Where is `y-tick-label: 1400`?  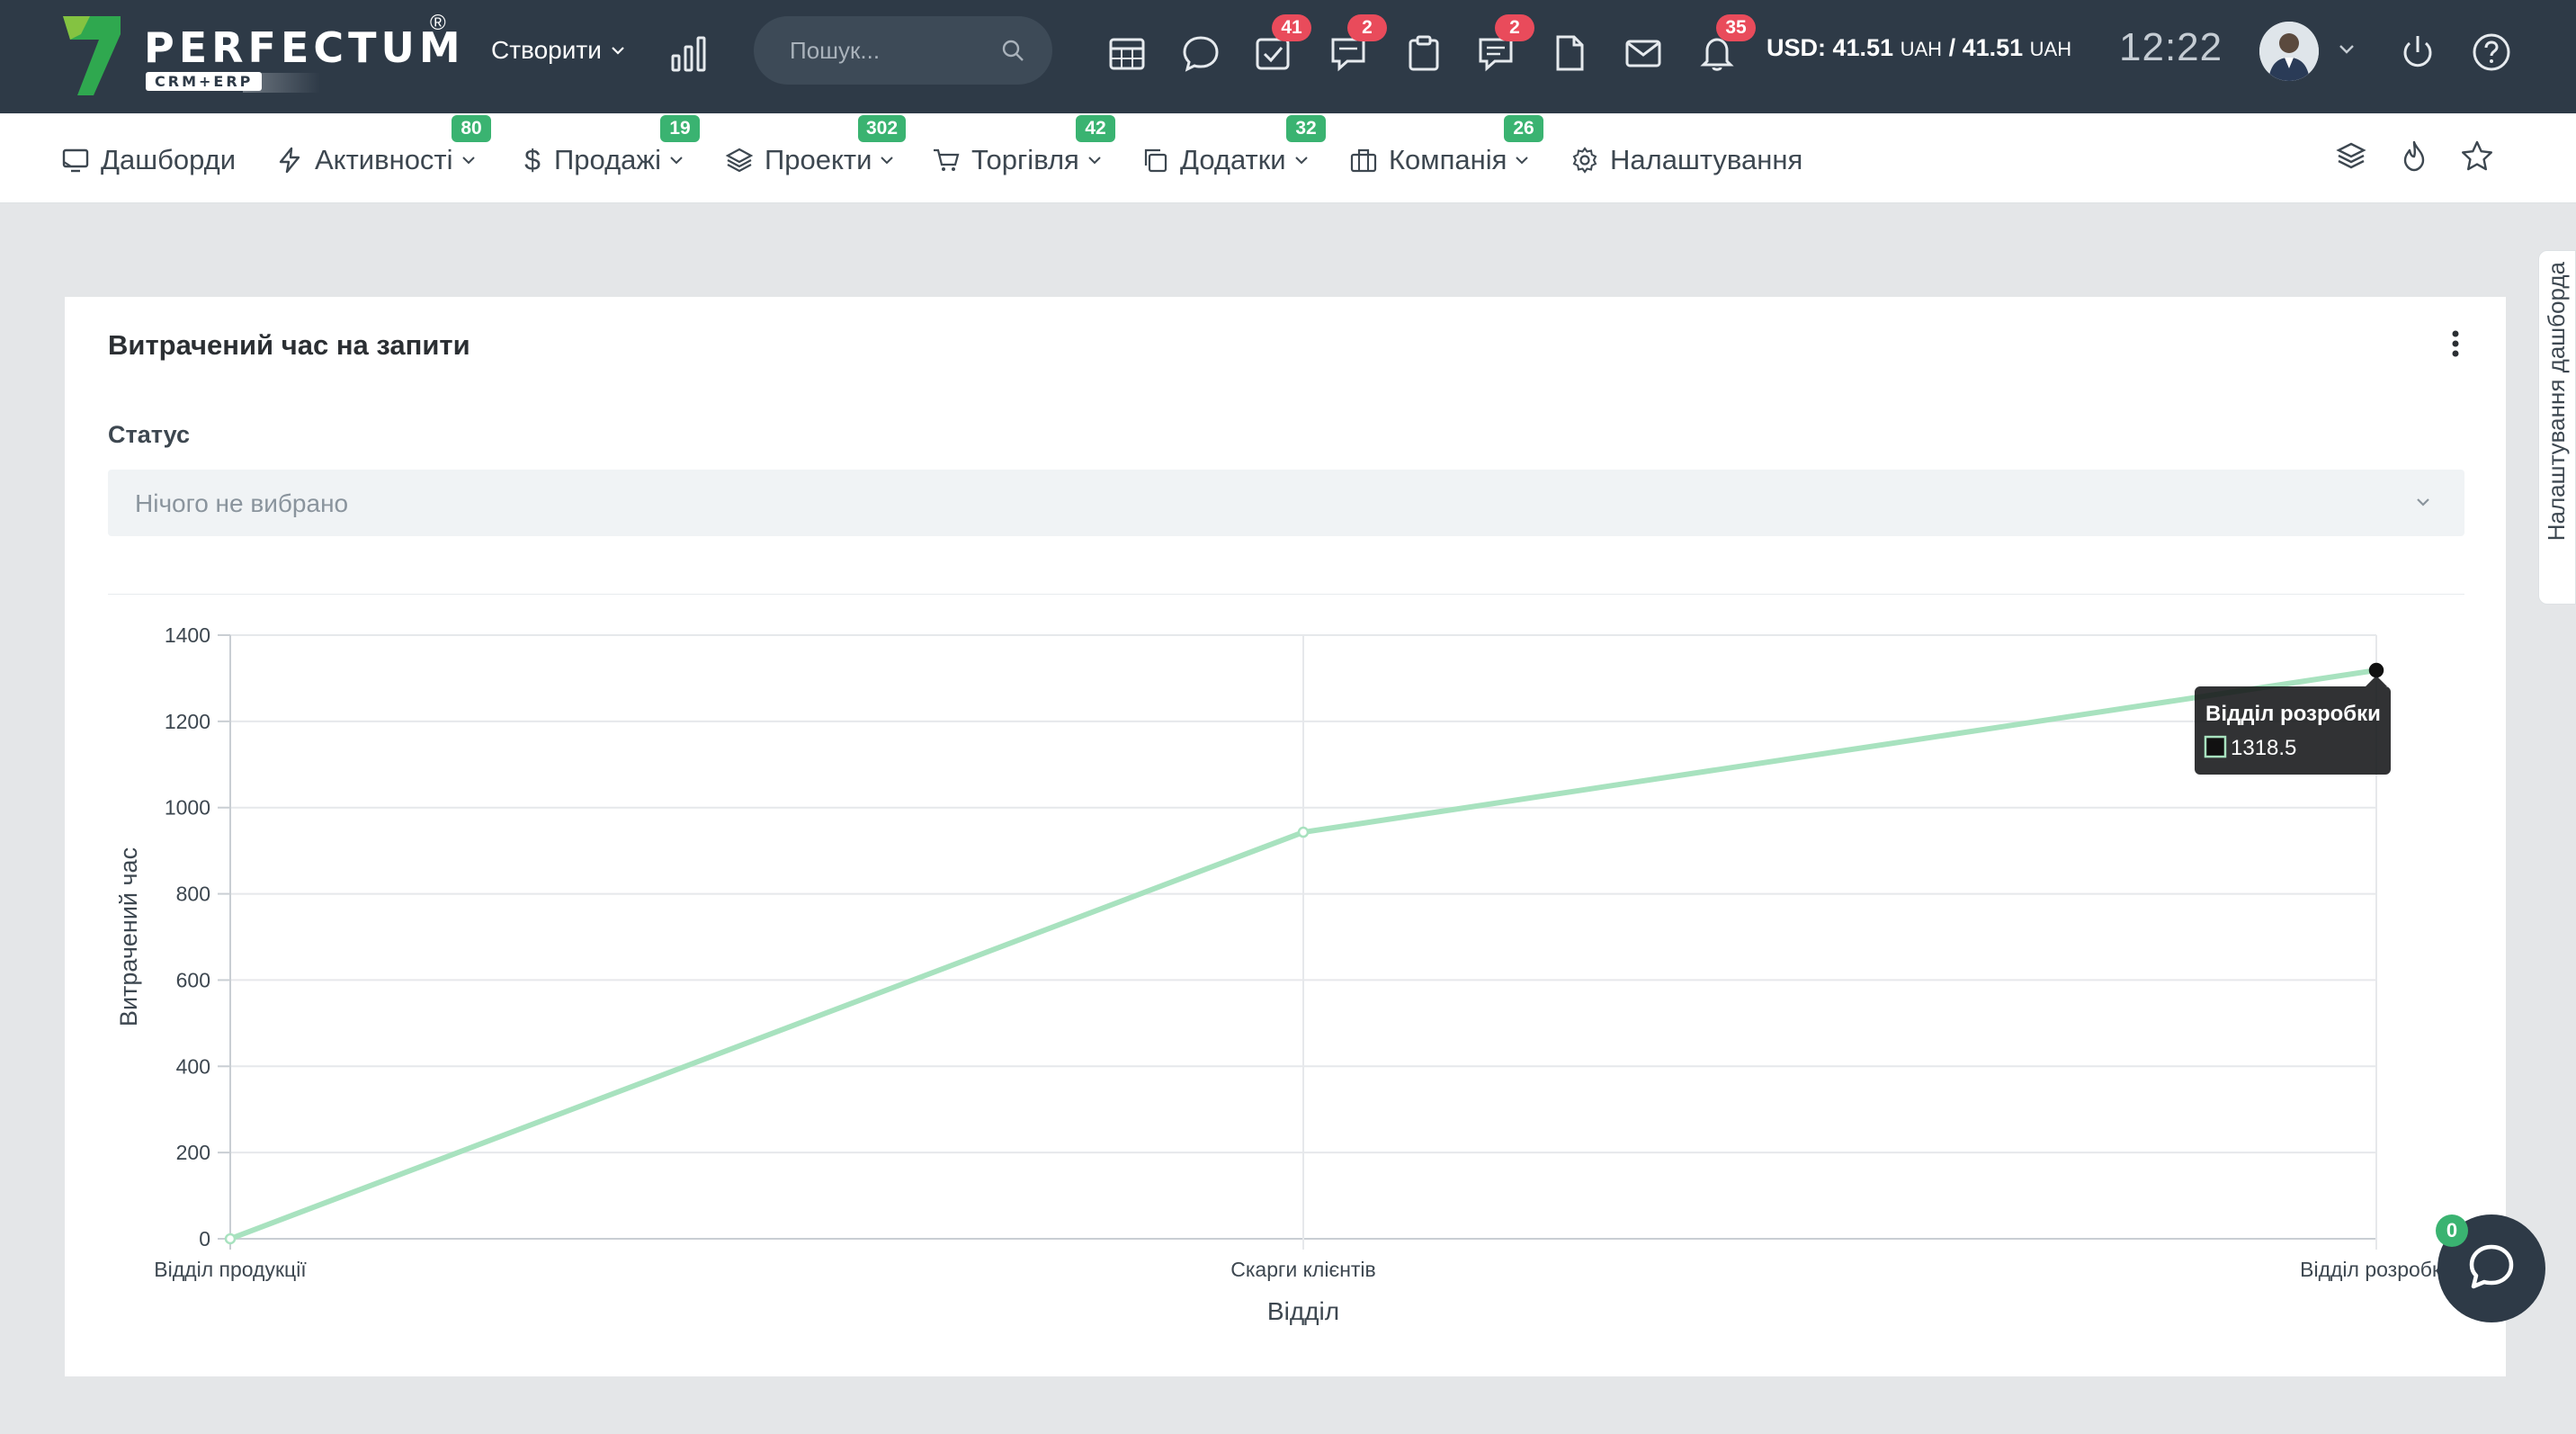 y-tick-label: 1400 is located at coordinates (187, 635).